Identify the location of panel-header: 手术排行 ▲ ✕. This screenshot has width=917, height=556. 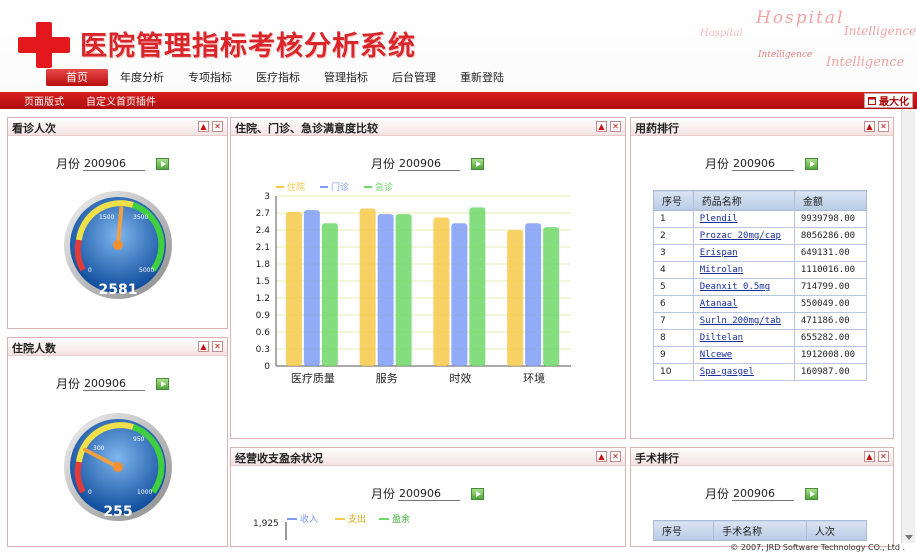
(762, 457).